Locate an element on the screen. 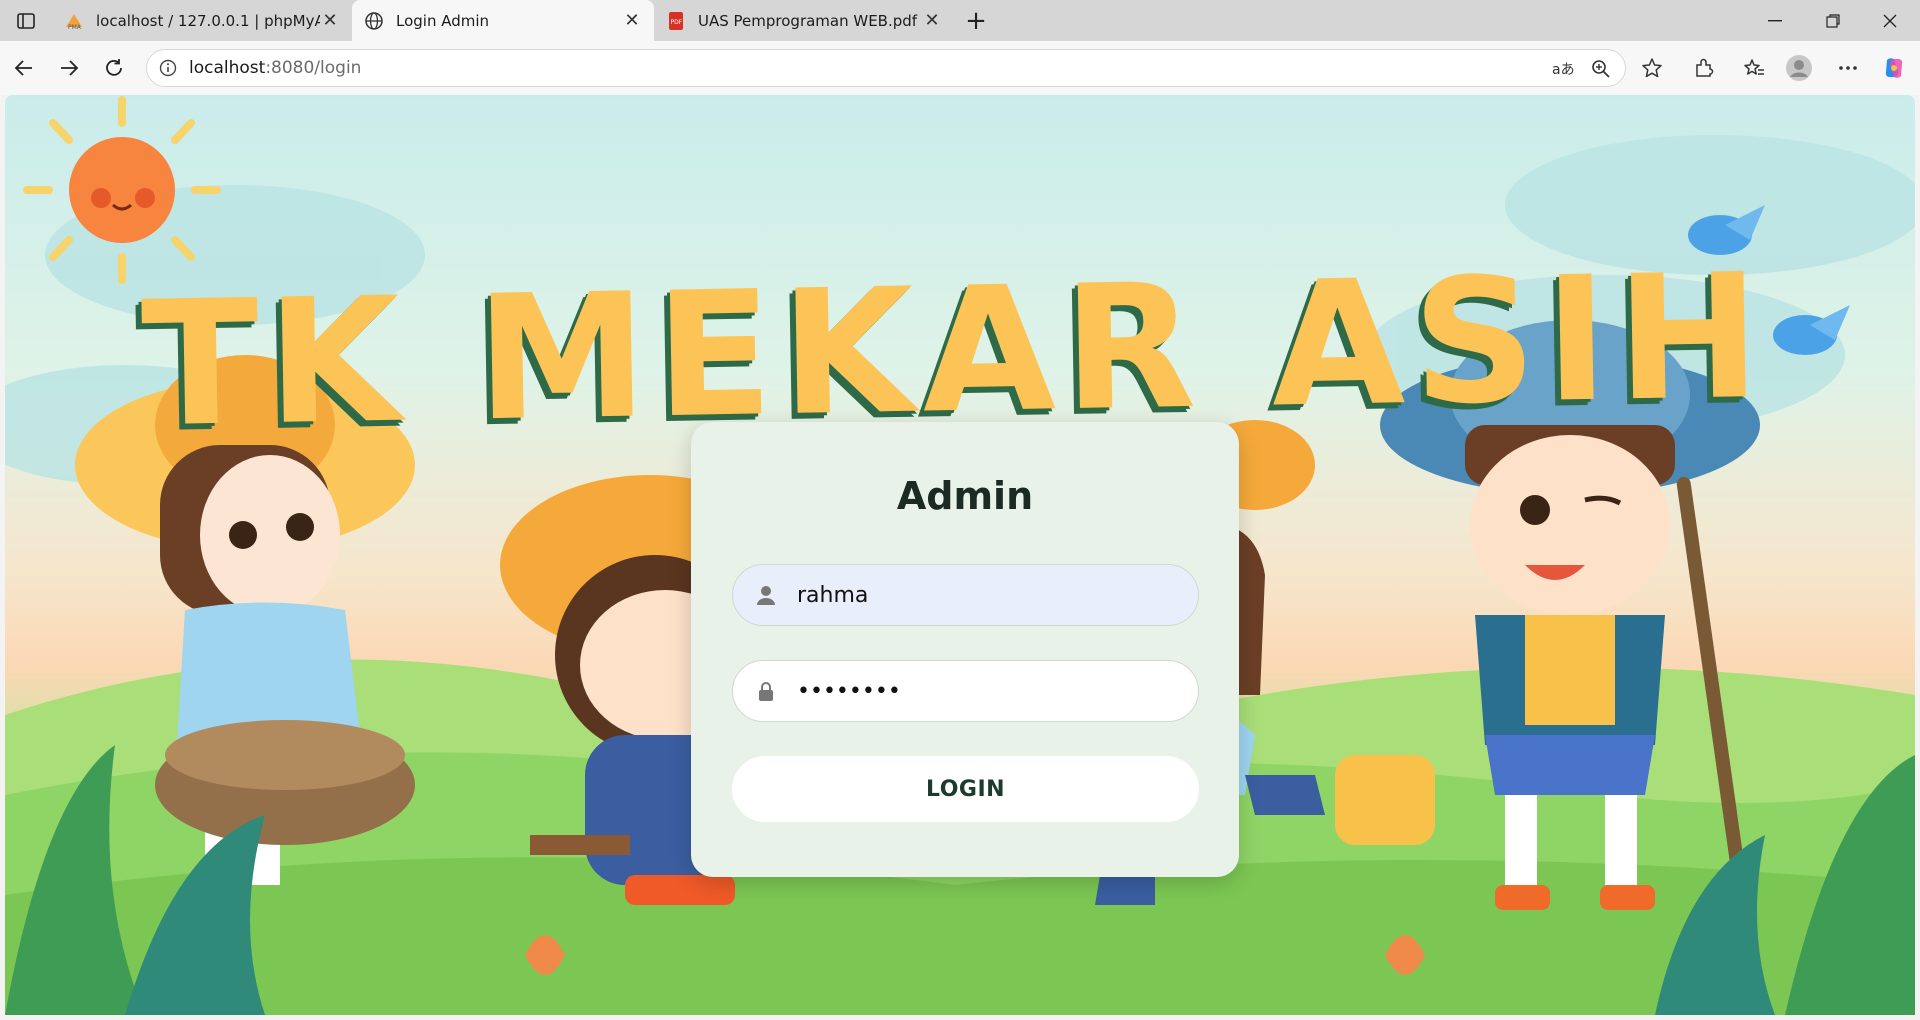 The height and width of the screenshot is (1020, 1920). zoom-icon is located at coordinates (1601, 69).